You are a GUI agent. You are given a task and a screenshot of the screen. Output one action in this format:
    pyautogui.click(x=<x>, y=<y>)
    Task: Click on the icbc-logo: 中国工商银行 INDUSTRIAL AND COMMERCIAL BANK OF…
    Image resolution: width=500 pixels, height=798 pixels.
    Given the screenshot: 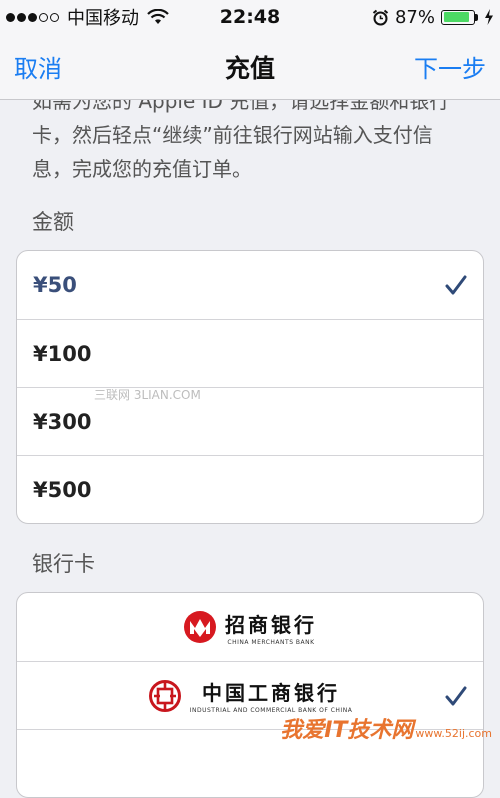 What is the action you would take?
    pyautogui.click(x=250, y=695)
    